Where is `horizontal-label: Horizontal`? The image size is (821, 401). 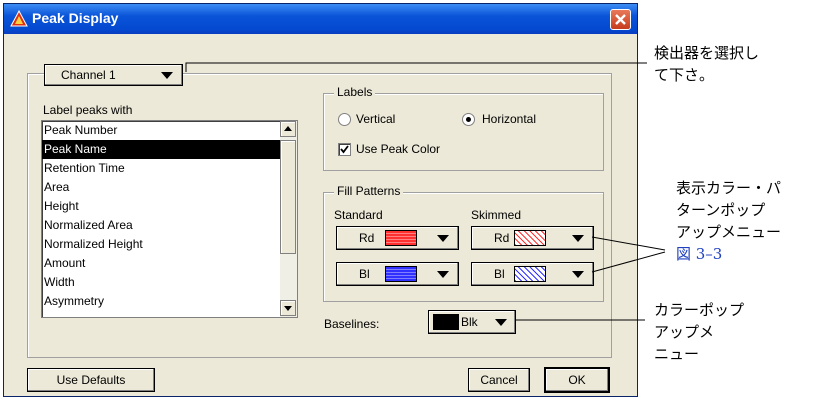 horizontal-label: Horizontal is located at coordinates (509, 119).